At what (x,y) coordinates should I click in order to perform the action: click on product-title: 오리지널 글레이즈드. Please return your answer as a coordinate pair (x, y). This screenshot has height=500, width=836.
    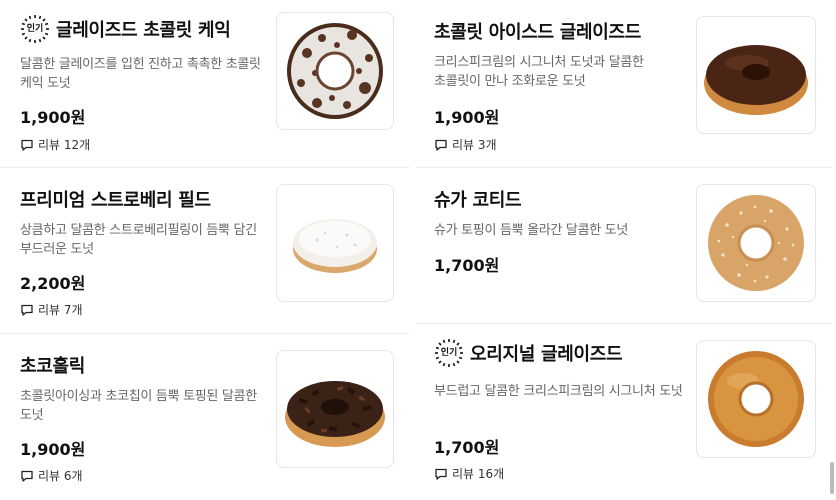
    Looking at the image, I should click on (546, 354).